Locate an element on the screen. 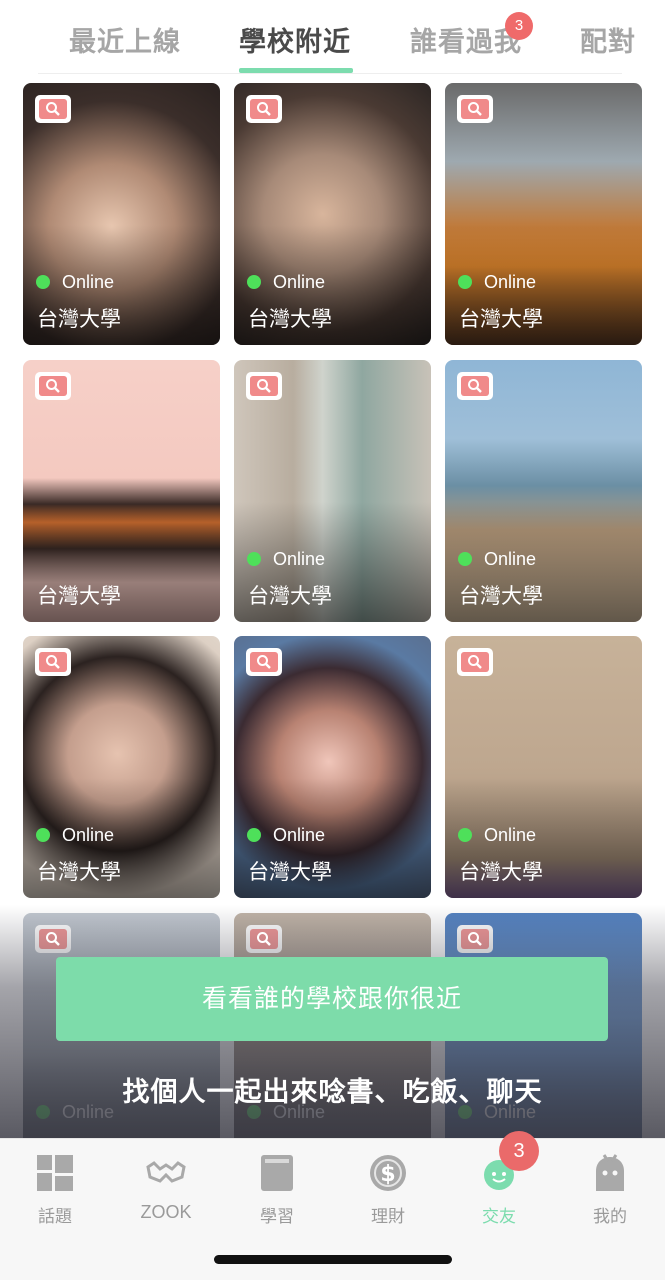 The image size is (665, 1280). home-indicator is located at coordinates (333, 1259).